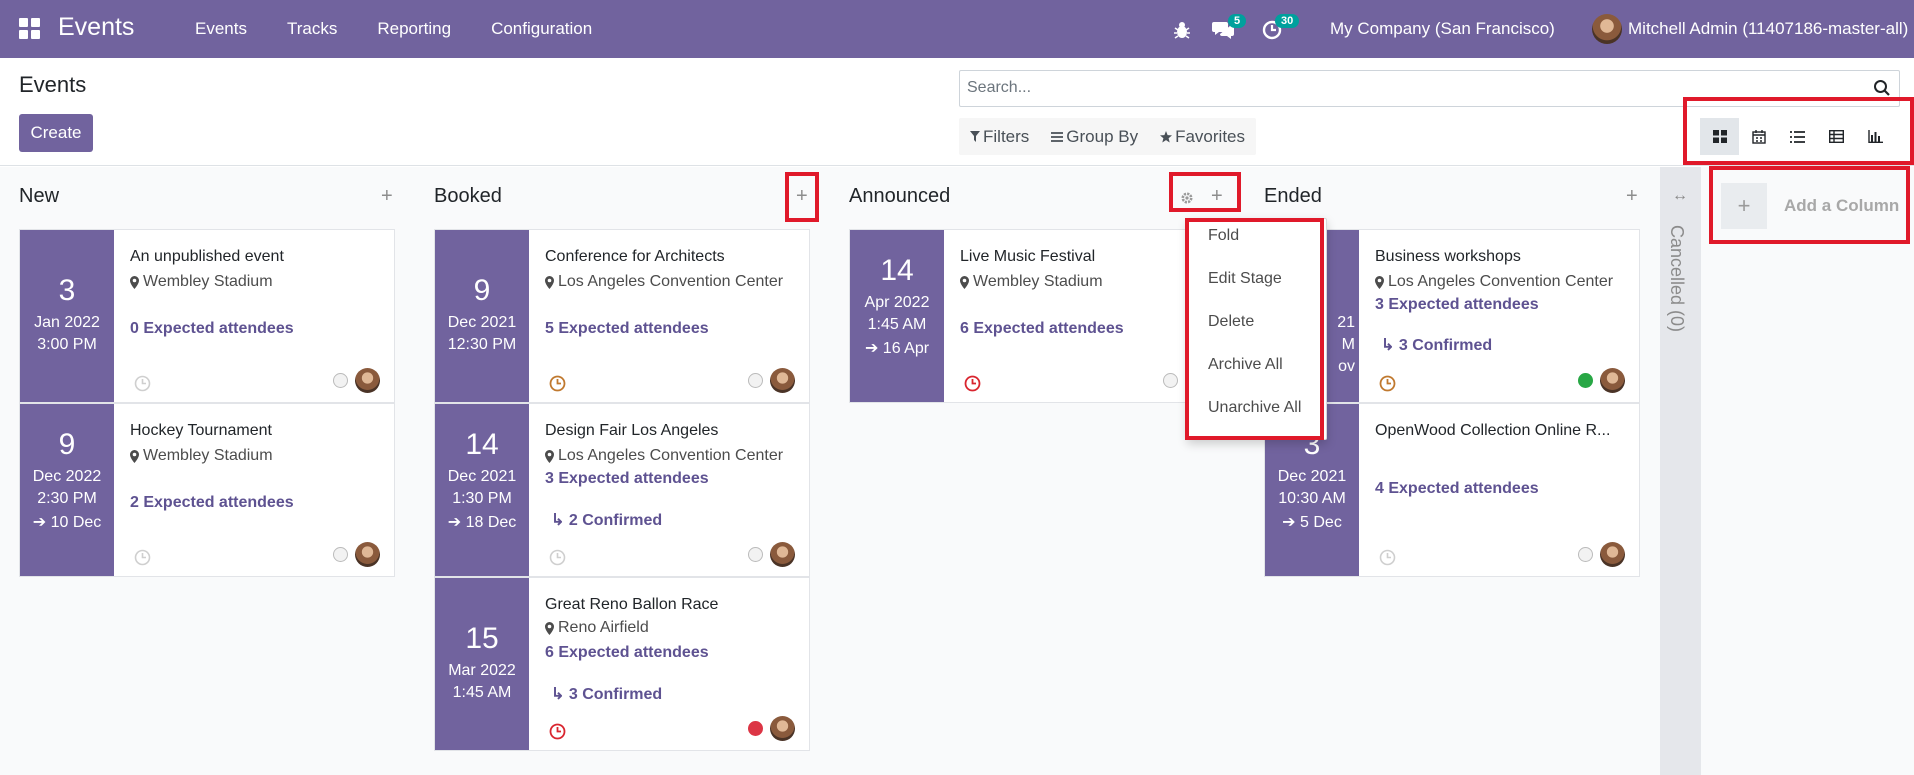 The height and width of the screenshot is (775, 1914). I want to click on list-view-button, so click(1797, 136).